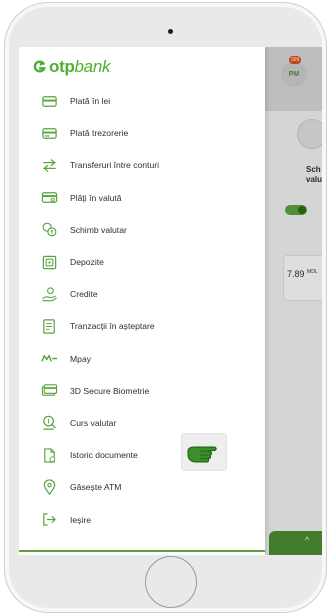 Image resolution: width=331 pixels, height=615 pixels. I want to click on location-pin-icon, so click(49, 487).